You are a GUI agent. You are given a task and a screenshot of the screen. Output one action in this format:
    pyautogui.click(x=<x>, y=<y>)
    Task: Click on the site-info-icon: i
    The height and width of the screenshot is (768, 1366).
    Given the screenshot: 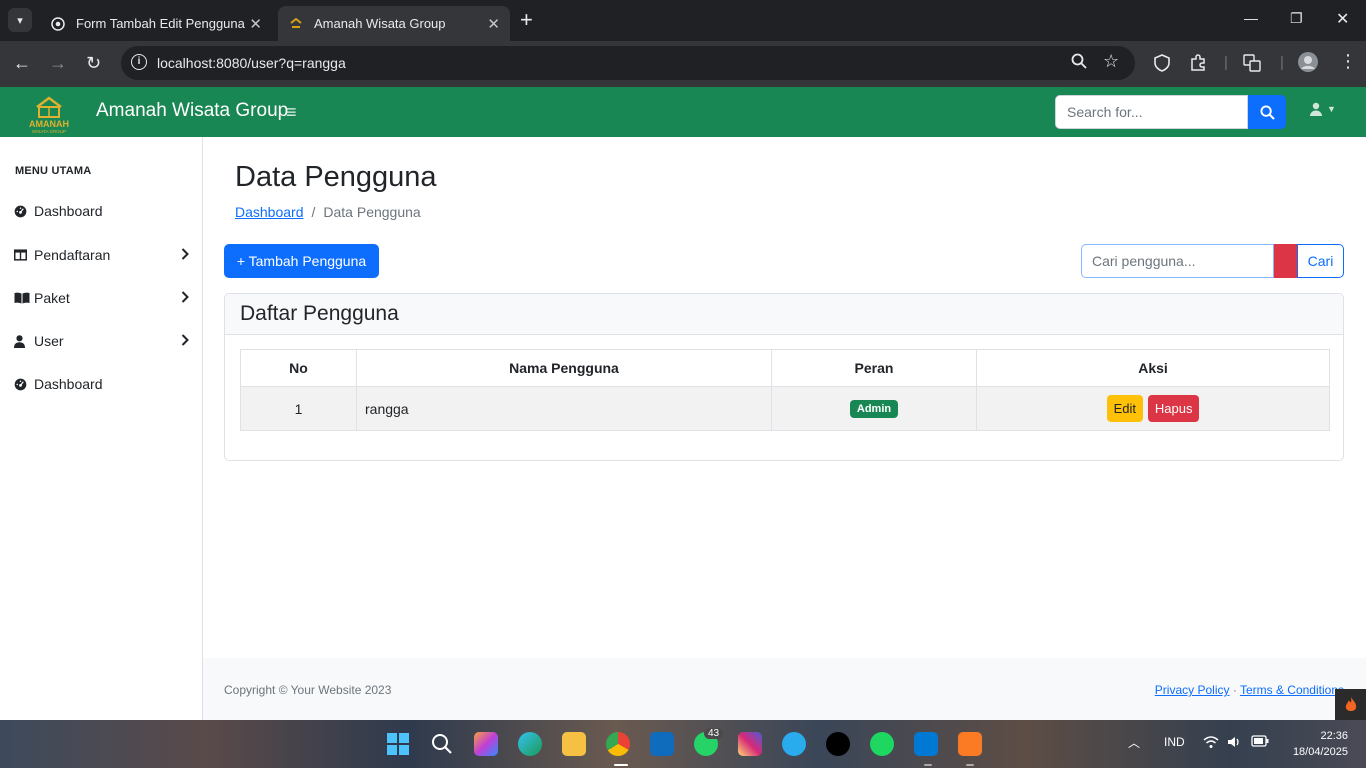 What is the action you would take?
    pyautogui.click(x=139, y=62)
    